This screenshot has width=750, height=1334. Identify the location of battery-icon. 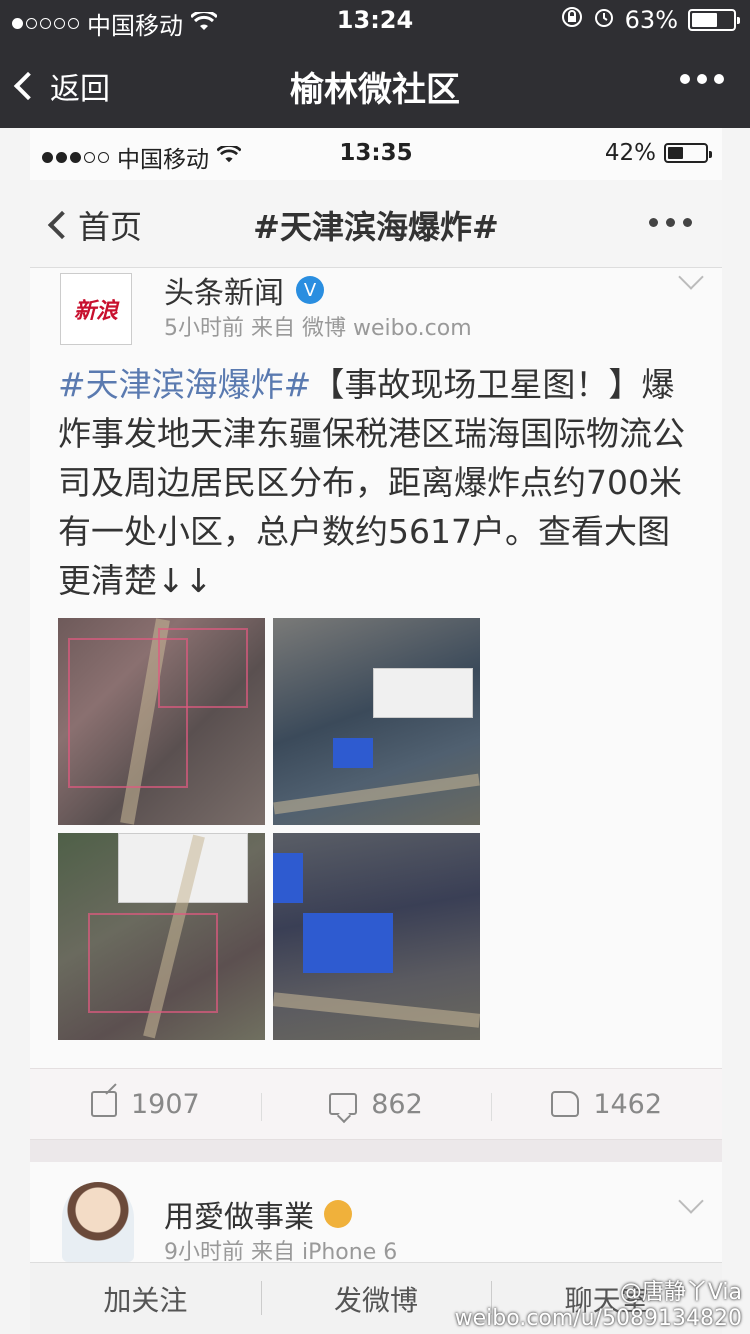
(714, 20).